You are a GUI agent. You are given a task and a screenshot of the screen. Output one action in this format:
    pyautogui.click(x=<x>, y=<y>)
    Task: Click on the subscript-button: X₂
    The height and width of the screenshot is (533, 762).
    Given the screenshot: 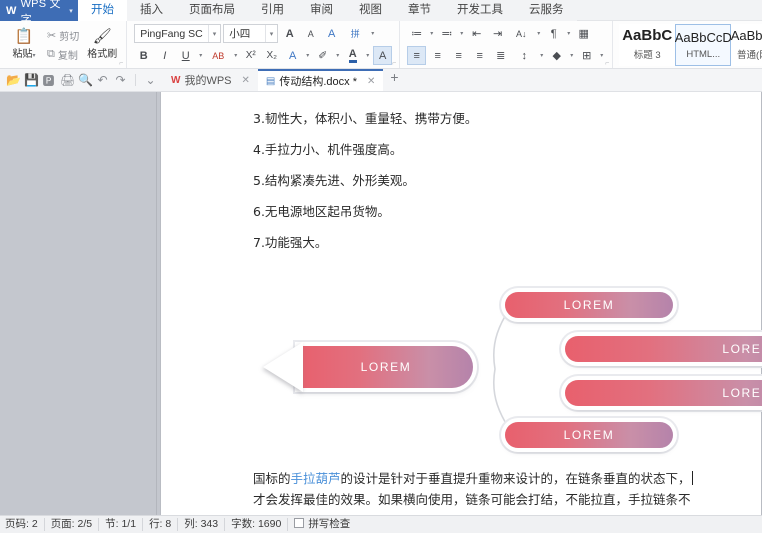 What is the action you would take?
    pyautogui.click(x=271, y=55)
    